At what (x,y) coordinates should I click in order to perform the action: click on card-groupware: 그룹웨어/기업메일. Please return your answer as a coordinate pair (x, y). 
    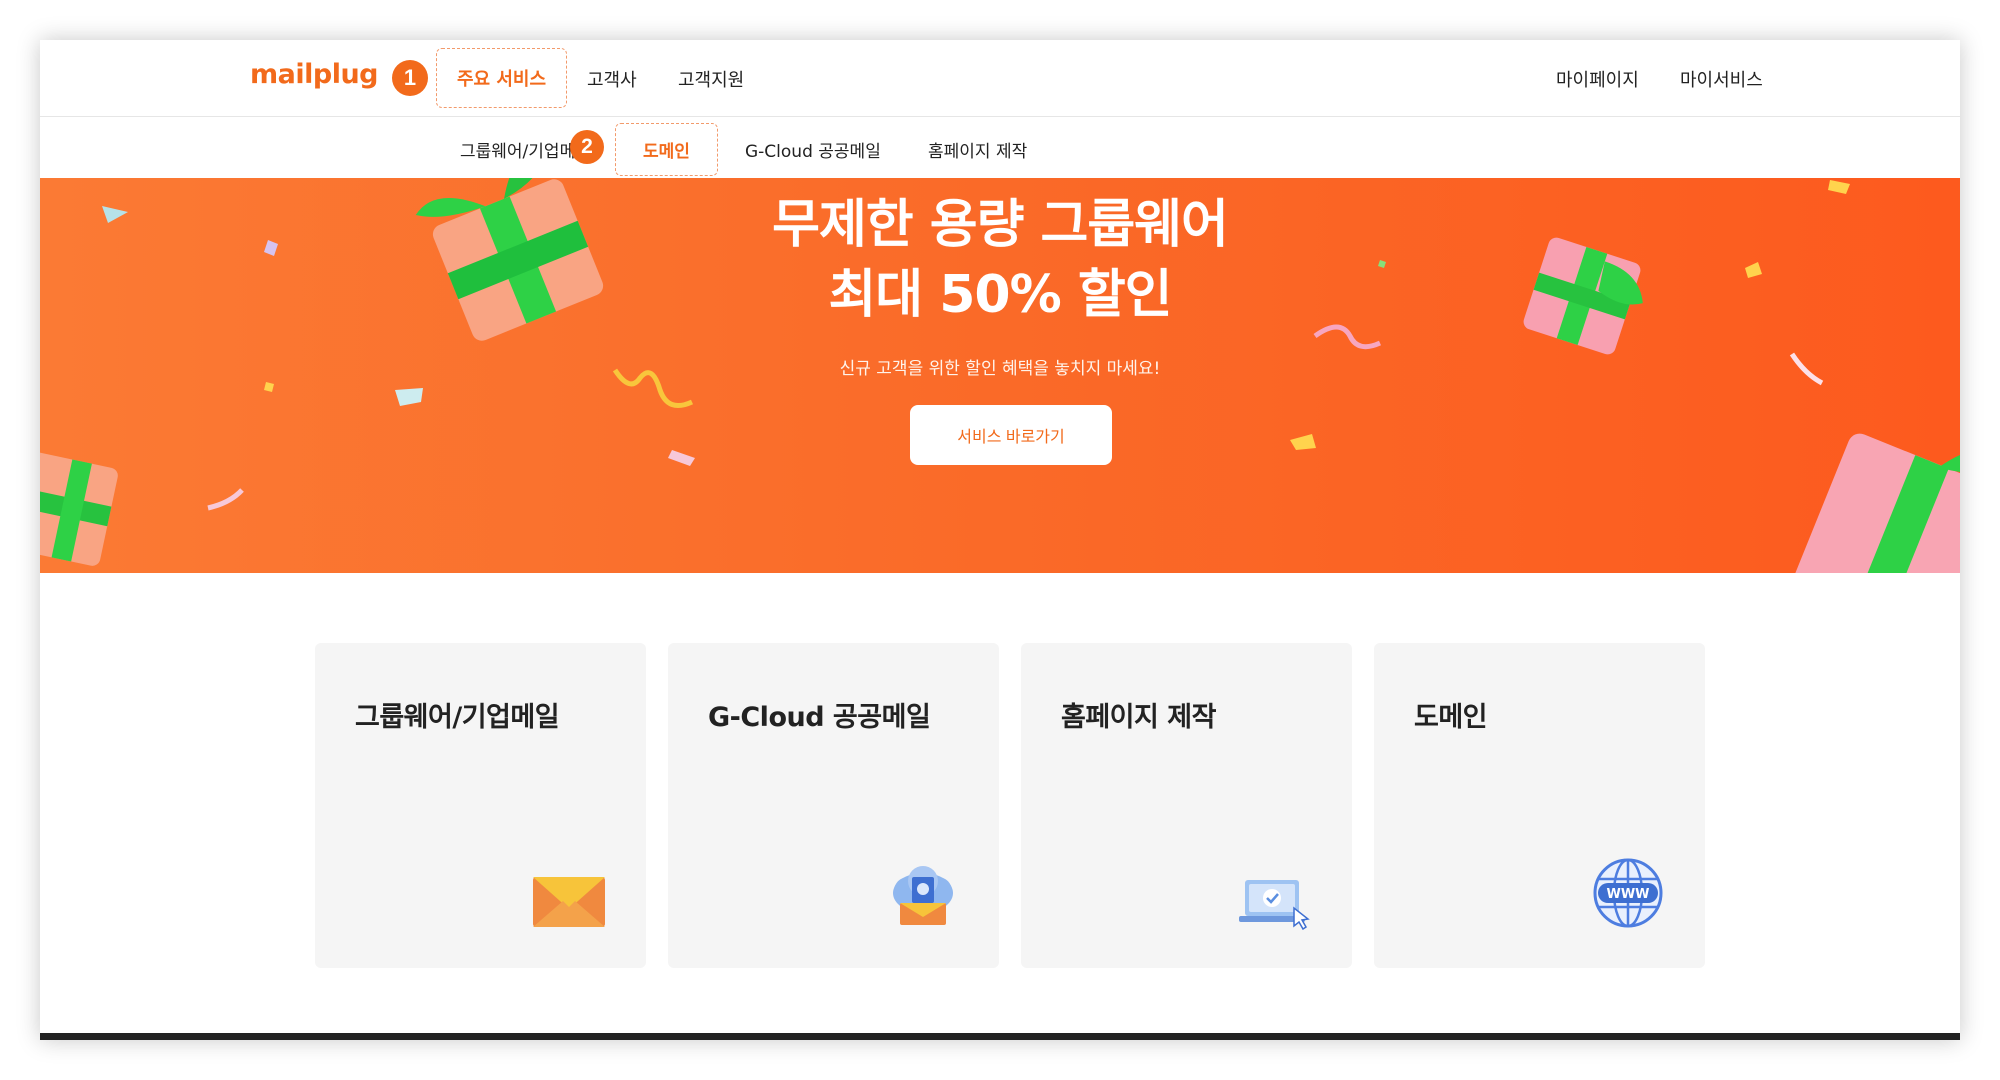
    Looking at the image, I should click on (480, 805).